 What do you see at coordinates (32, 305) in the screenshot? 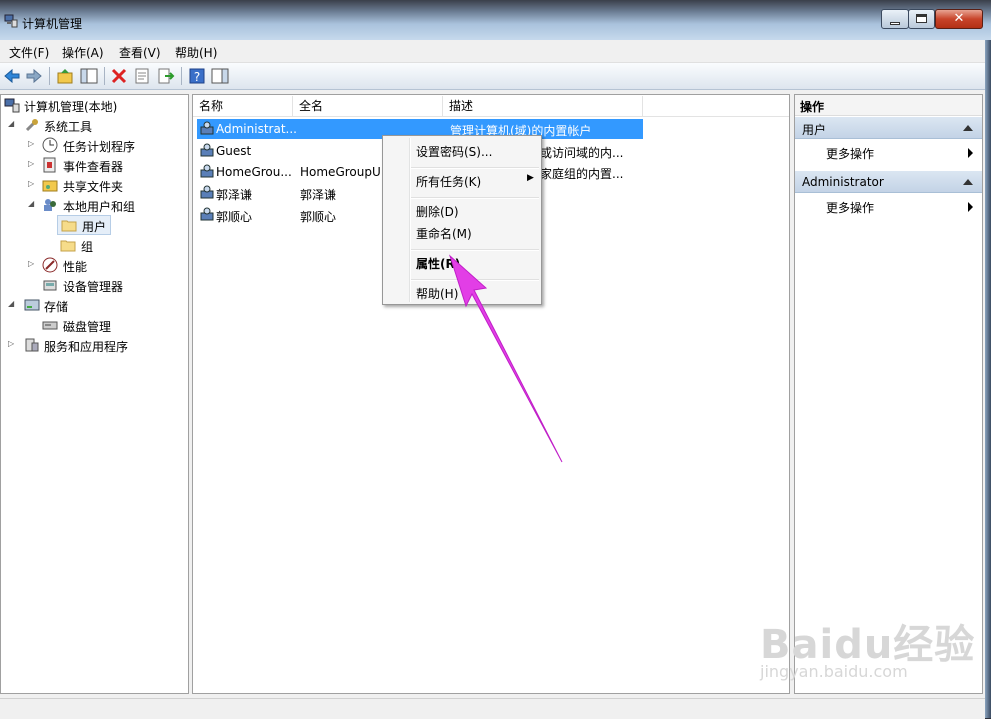
I see `storage-icon` at bounding box center [32, 305].